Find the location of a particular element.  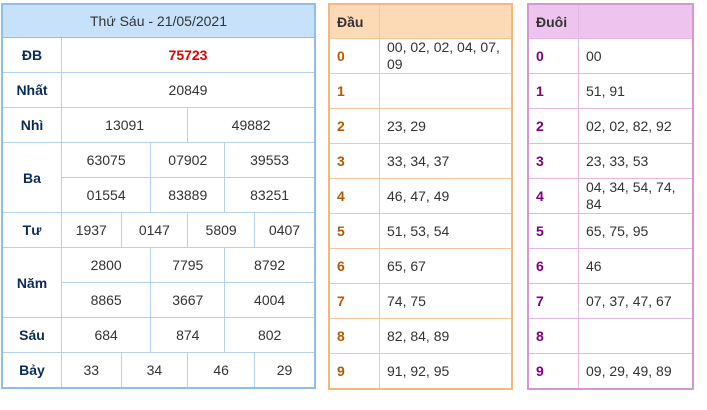

prize-row-ba: Ba 63075 07902 39553 is located at coordinates (158, 177).